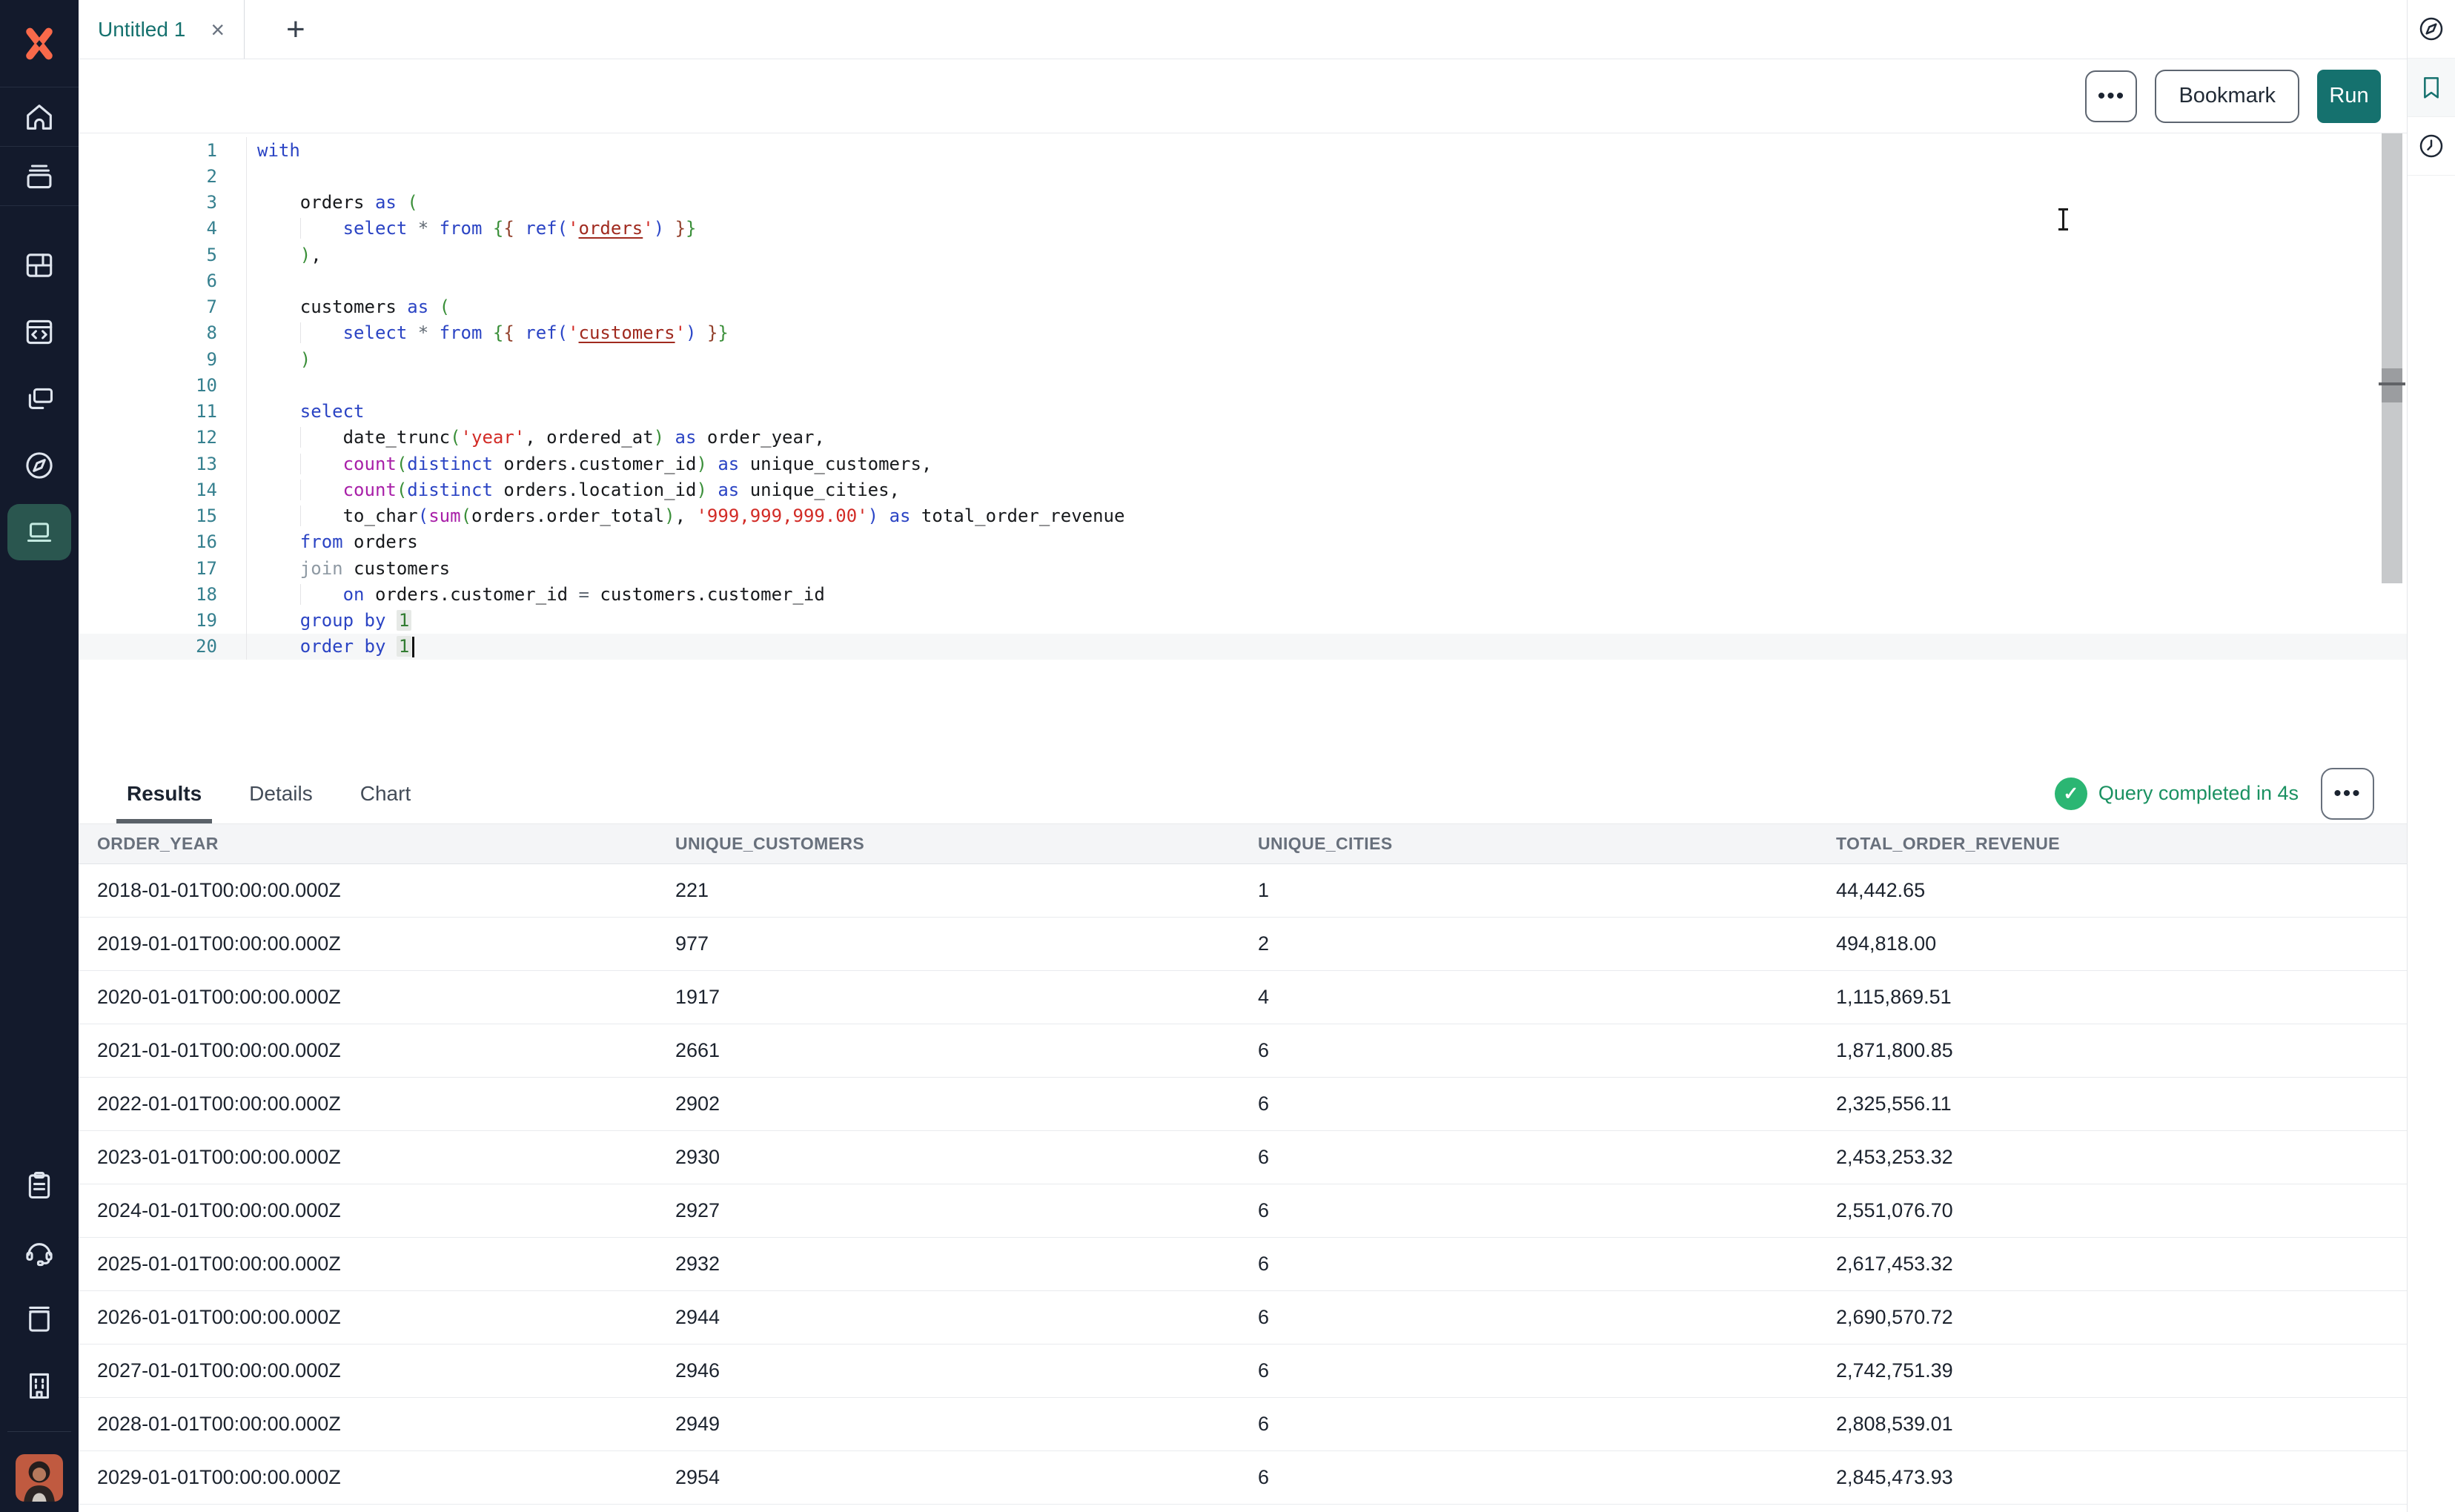 This screenshot has width=2455, height=1512. Describe the element at coordinates (163, 438) in the screenshot. I see `line-number: 12` at that location.